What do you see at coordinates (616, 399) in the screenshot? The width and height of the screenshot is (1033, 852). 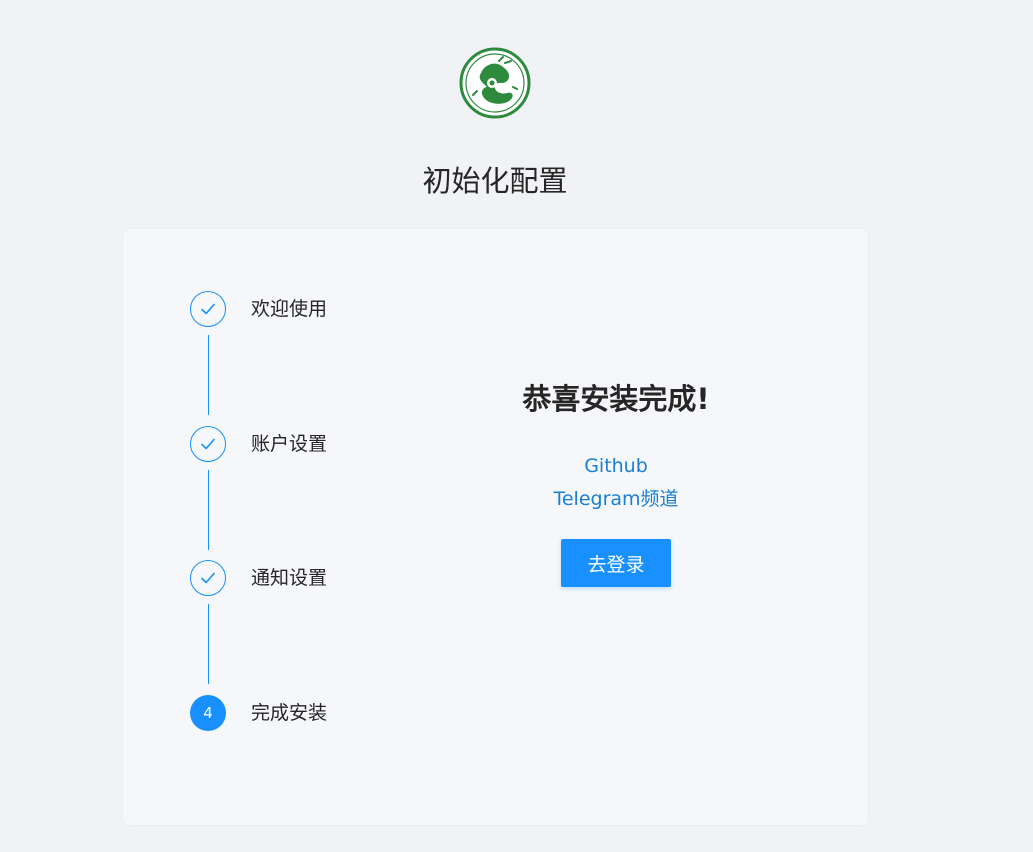 I see `success-title: 恭喜安装完成!` at bounding box center [616, 399].